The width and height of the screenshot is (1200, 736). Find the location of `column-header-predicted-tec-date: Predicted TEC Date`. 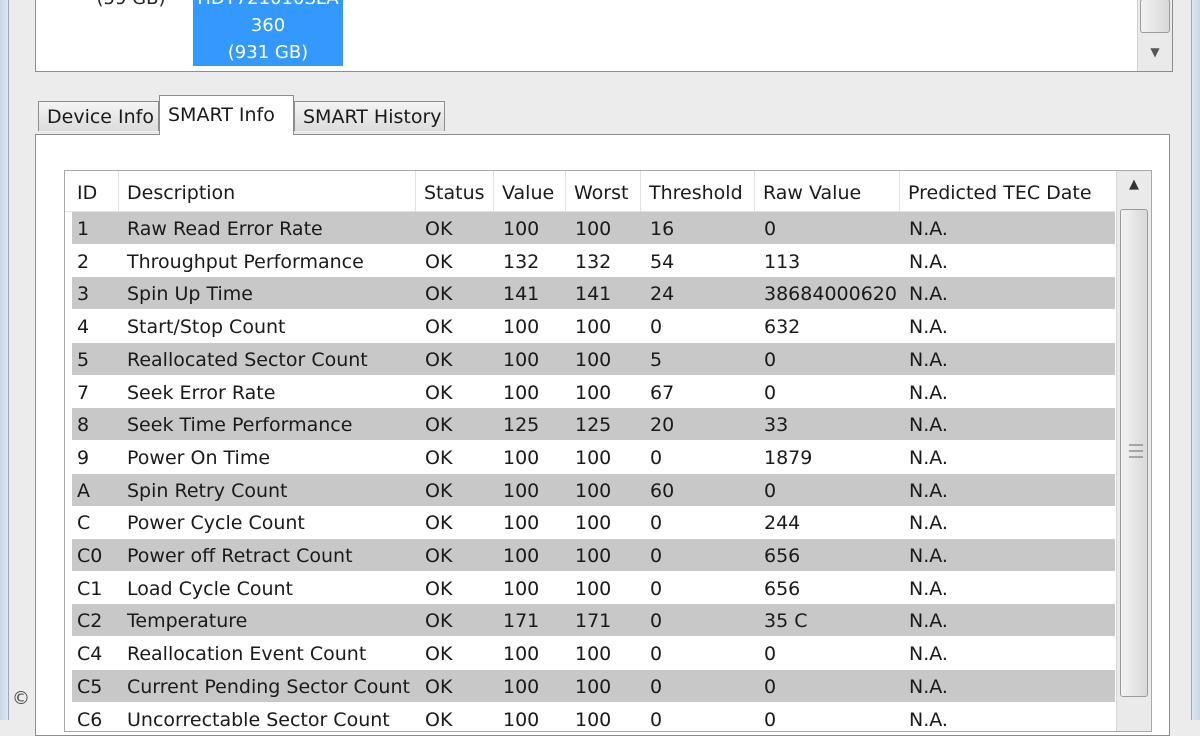

column-header-predicted-tec-date: Predicted TEC Date is located at coordinates (1007, 191).